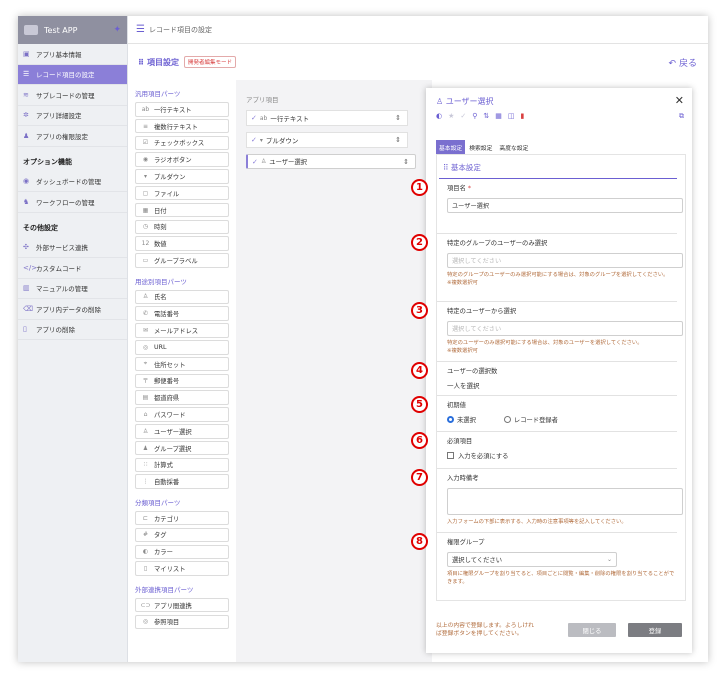 This screenshot has width=726, height=680. Describe the element at coordinates (145, 535) in the screenshot. I see `tag-icon: #` at that location.